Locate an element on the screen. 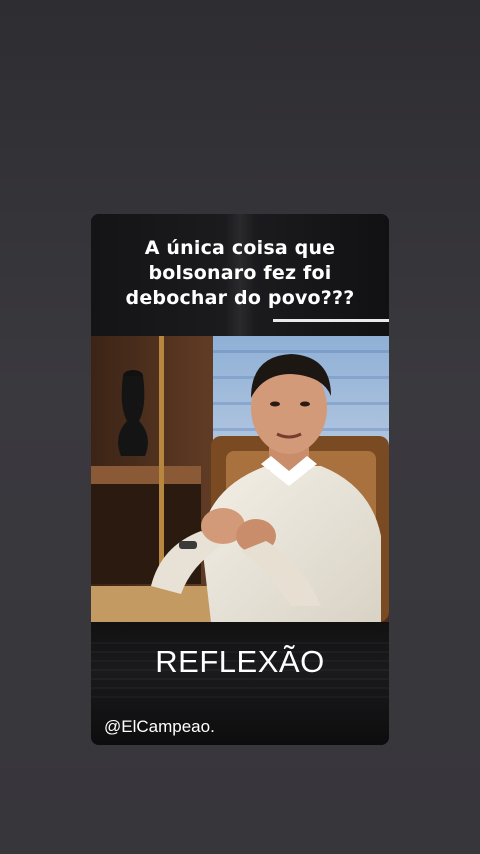  caption-line-3: debochar do povo??? is located at coordinates (240, 298).